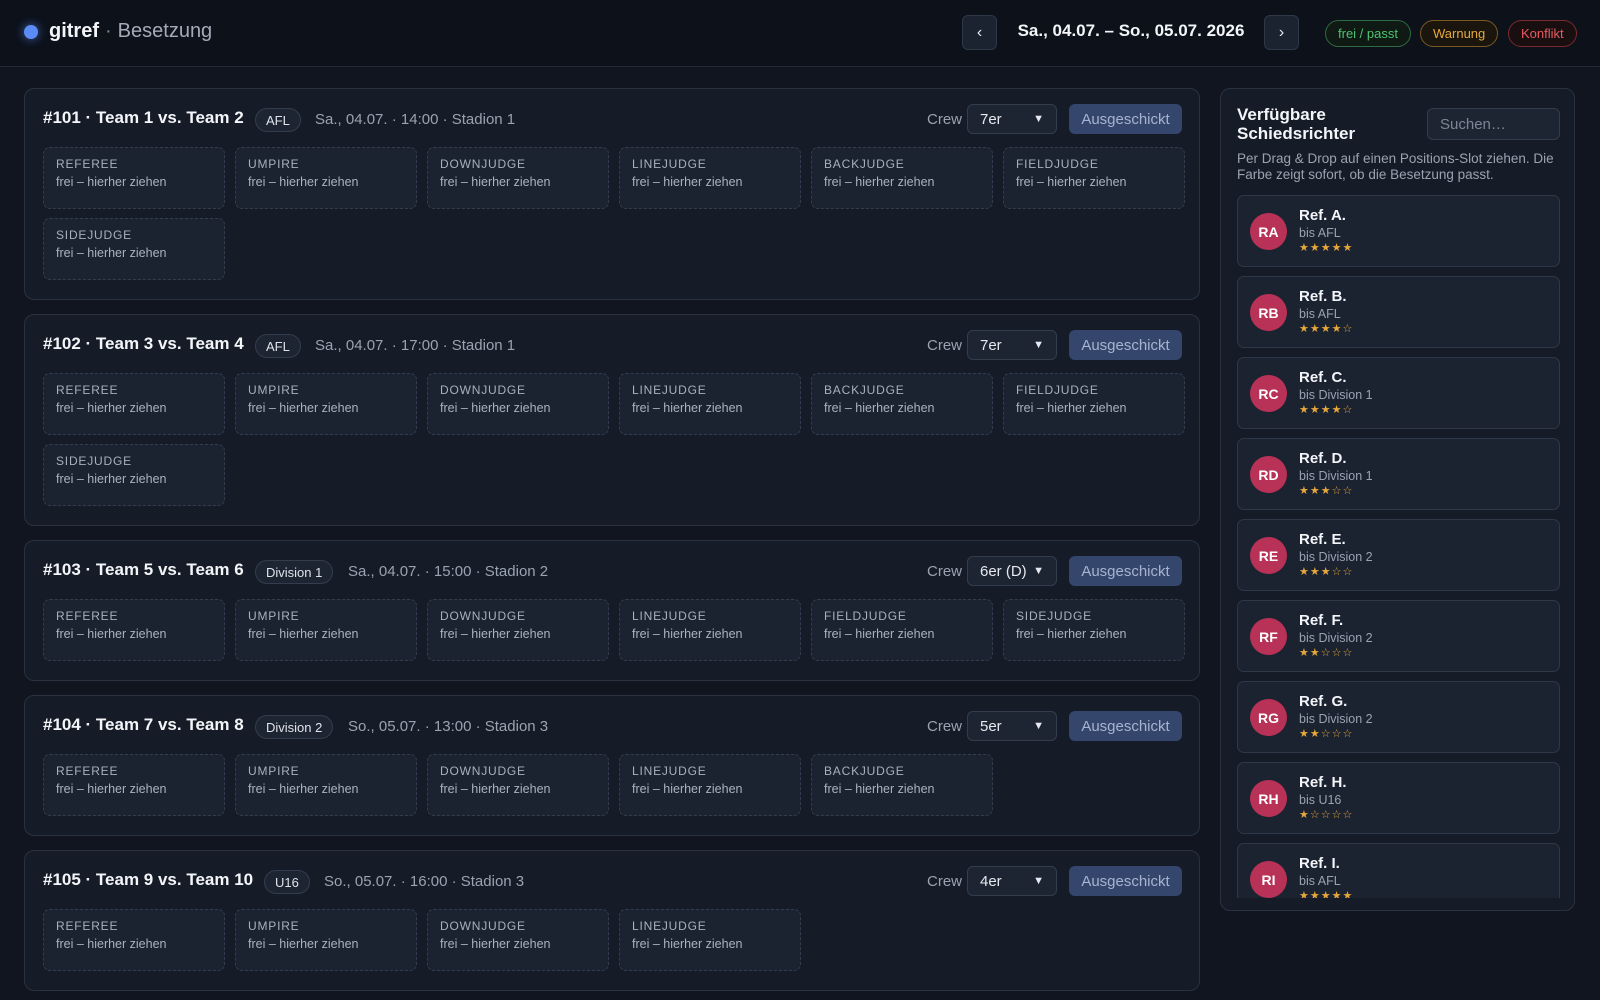 The image size is (1600, 1000). What do you see at coordinates (1542, 33) in the screenshot?
I see `legend-conflict-badge: Konflikt` at bounding box center [1542, 33].